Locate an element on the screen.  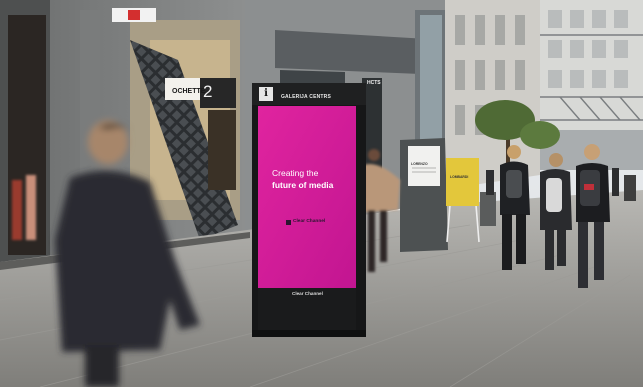
storefront-sign-left: OCHETTE is located at coordinates (189, 91).